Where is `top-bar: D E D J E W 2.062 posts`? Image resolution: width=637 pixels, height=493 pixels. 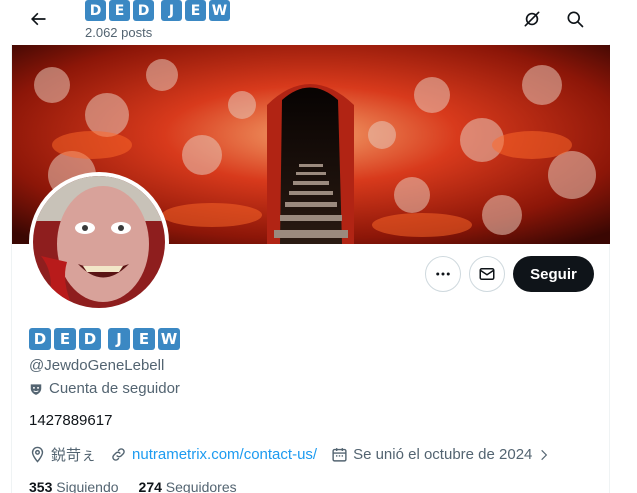
top-bar: D E D J E W 2.062 posts is located at coordinates (318, 22).